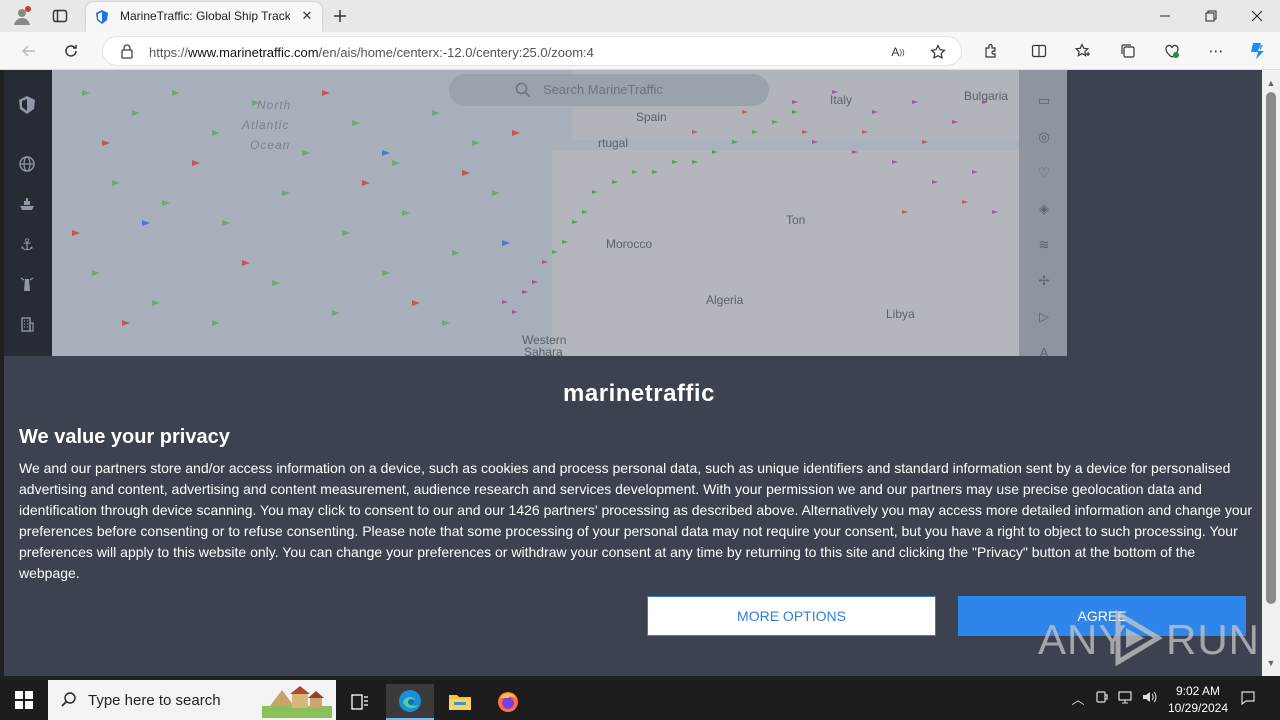 The width and height of the screenshot is (1280, 720). Describe the element at coordinates (71, 51) in the screenshot. I see `refresh-icon` at that location.